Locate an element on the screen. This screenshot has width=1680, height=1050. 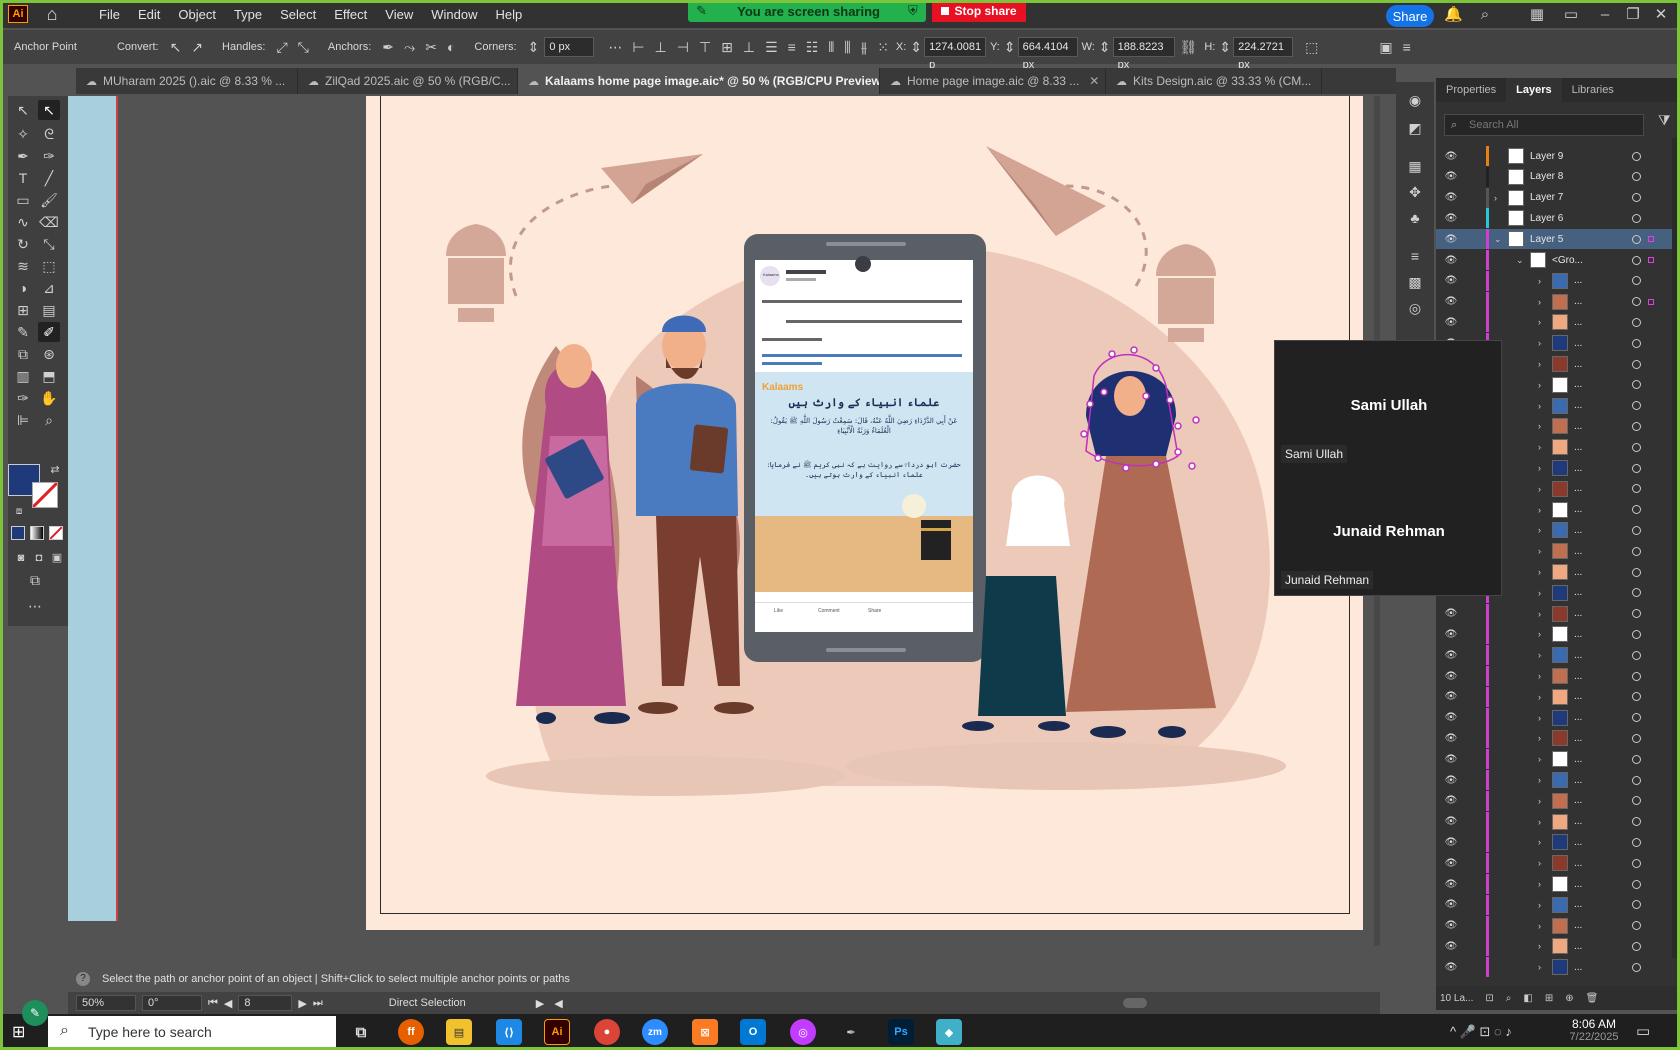
system-tray-icons: ^ 🎤 ⊡ ◌ ♪ is located at coordinates (1481, 1032).